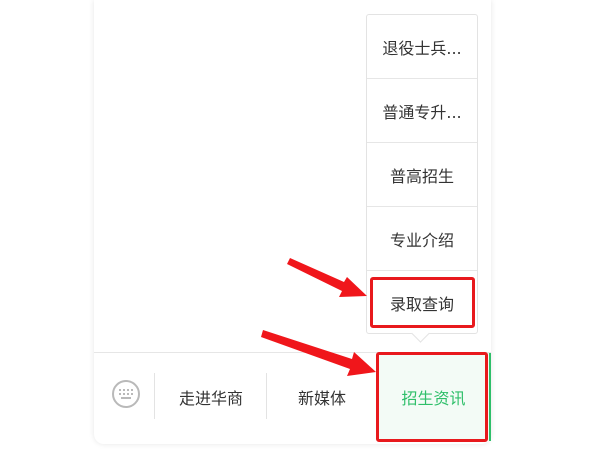  Describe the element at coordinates (318, 317) in the screenshot. I see `annotation-arrows` at that location.